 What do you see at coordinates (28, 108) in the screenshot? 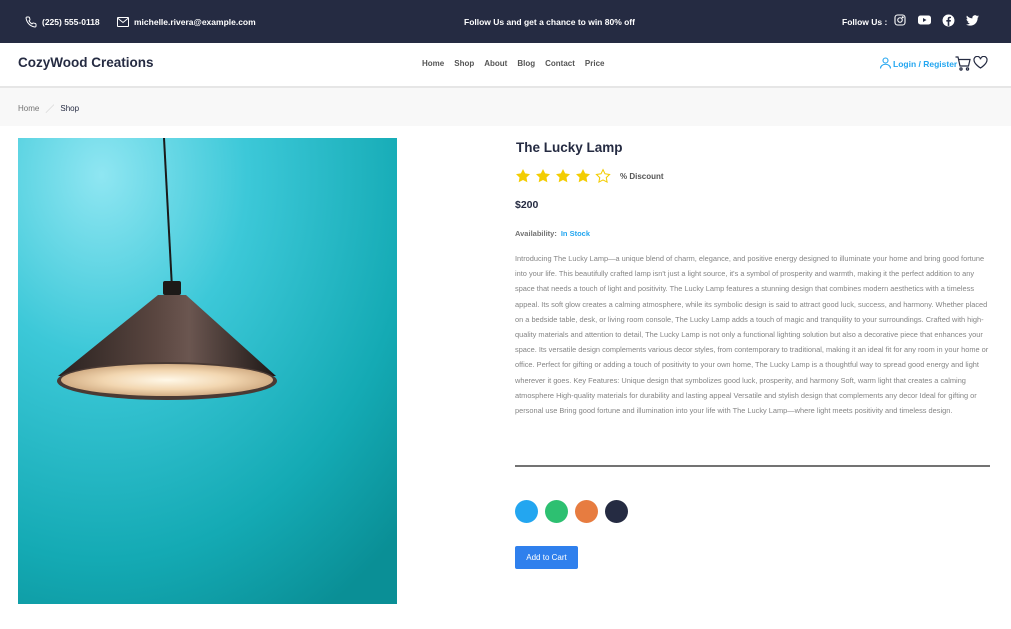
I see `breadcrumb-home: Home` at bounding box center [28, 108].